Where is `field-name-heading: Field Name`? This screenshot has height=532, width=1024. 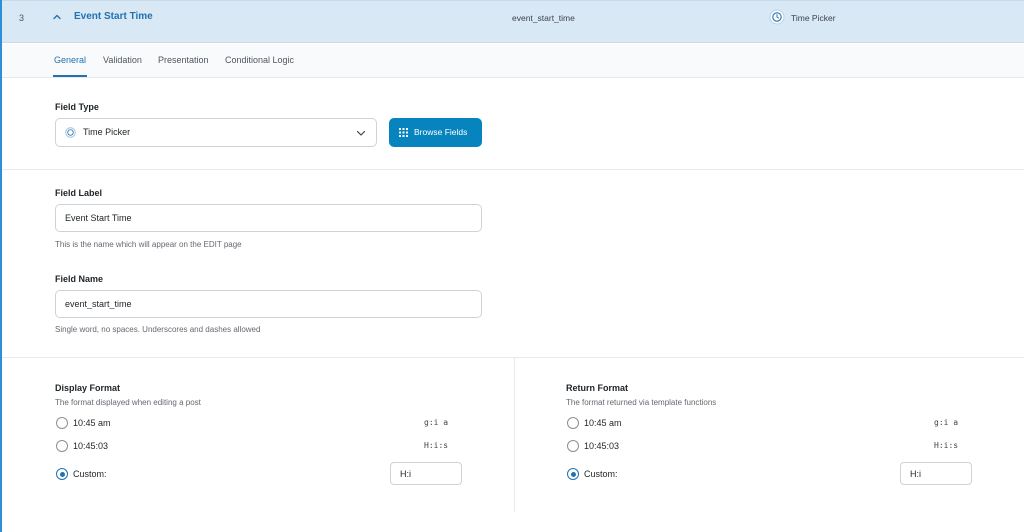
field-name-heading: Field Name is located at coordinates (79, 279).